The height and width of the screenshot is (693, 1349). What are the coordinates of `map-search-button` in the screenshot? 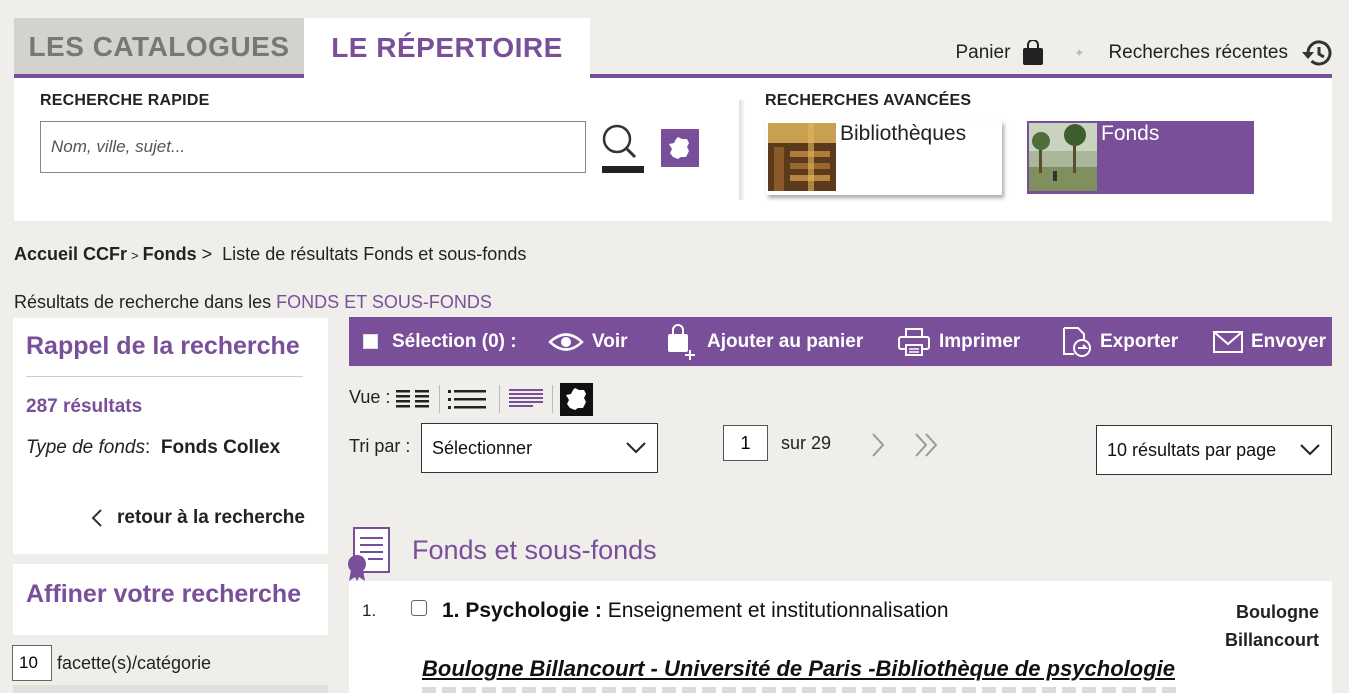 It's located at (680, 148).